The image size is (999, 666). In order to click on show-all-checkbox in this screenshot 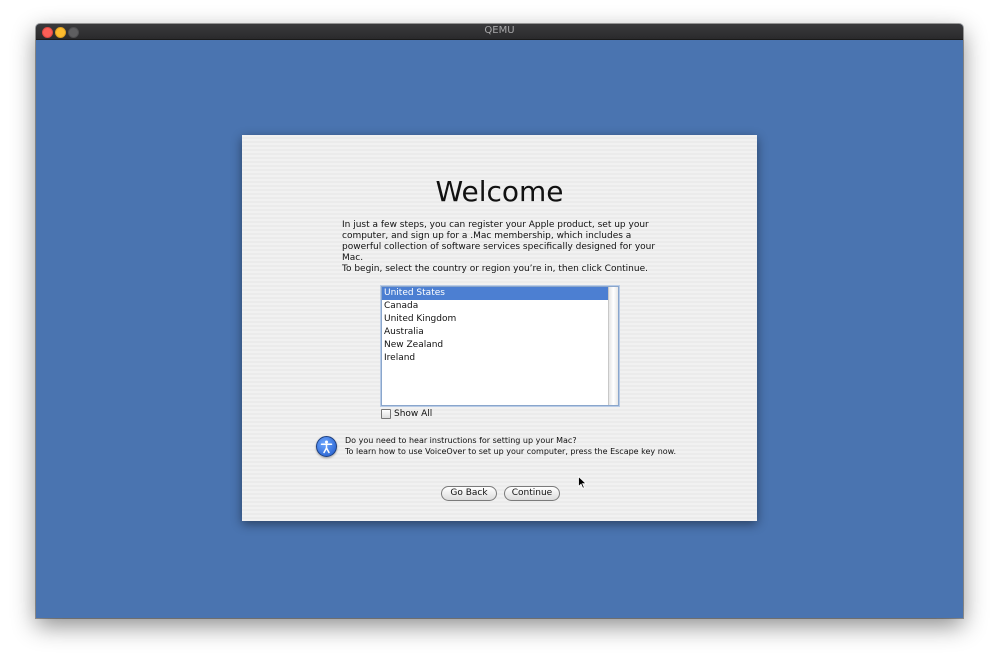, I will do `click(386, 414)`.